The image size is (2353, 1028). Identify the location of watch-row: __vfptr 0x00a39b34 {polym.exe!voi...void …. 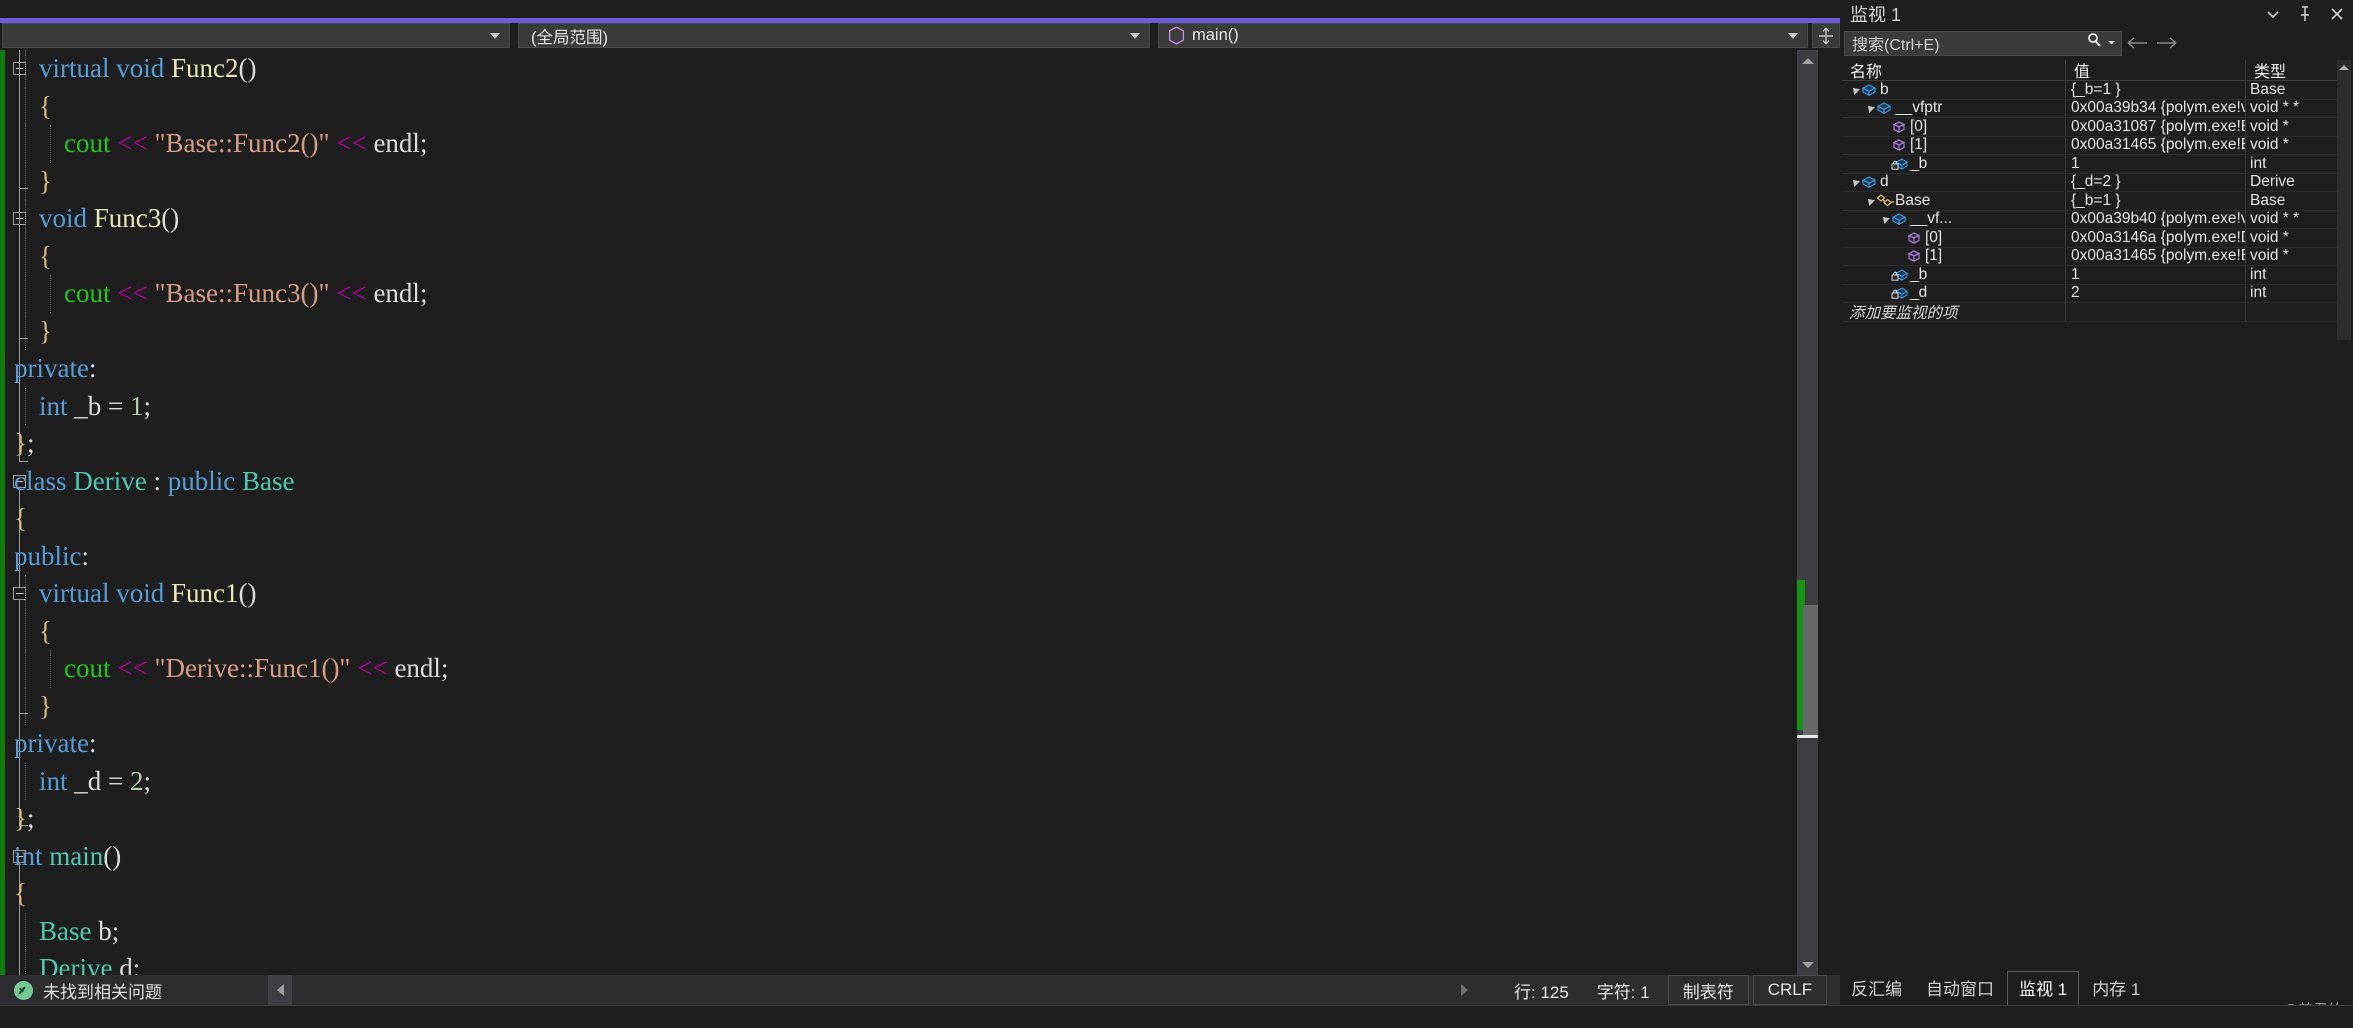
(2090, 108).